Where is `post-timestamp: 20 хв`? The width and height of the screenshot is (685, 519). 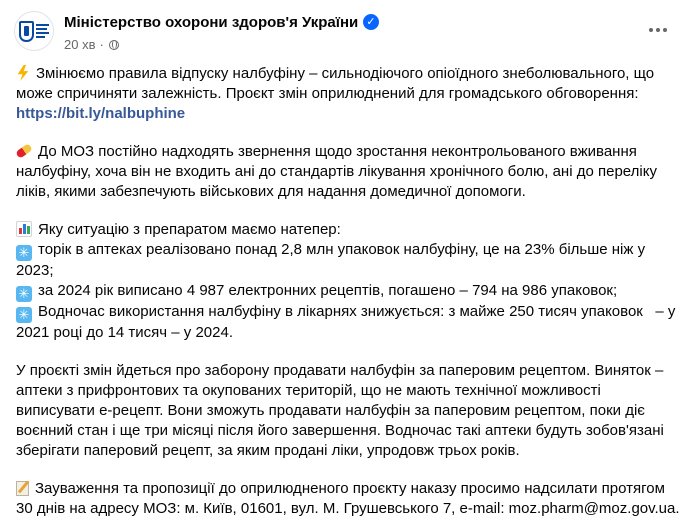 post-timestamp: 20 хв is located at coordinates (79, 44).